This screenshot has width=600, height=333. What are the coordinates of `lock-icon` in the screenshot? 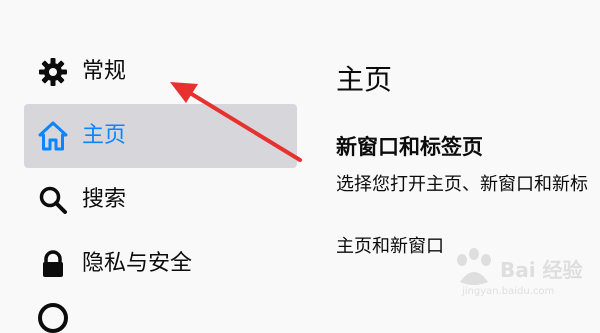 It's located at (53, 264).